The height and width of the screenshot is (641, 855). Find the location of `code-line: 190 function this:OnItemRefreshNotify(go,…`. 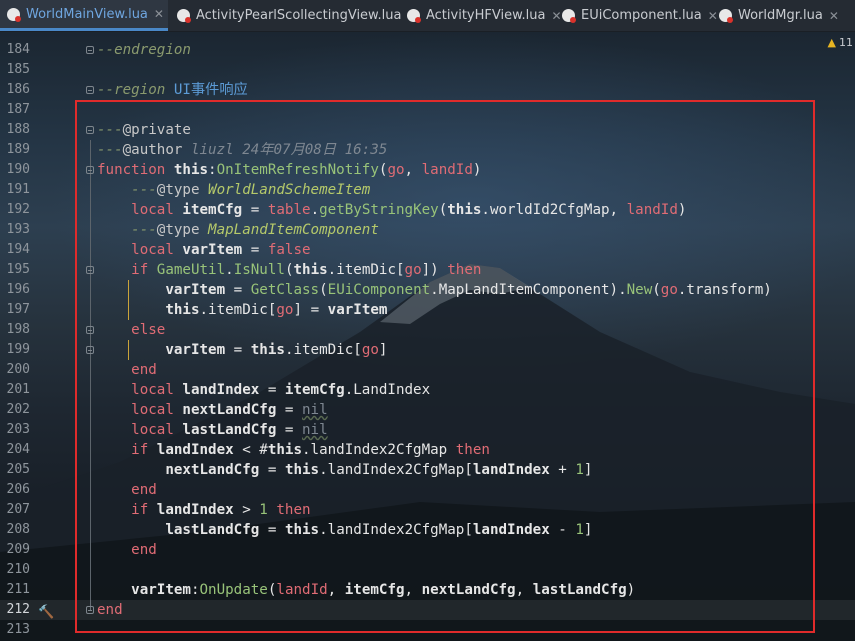

code-line: 190 function this:OnItemRefreshNotify(go,… is located at coordinates (427, 170).